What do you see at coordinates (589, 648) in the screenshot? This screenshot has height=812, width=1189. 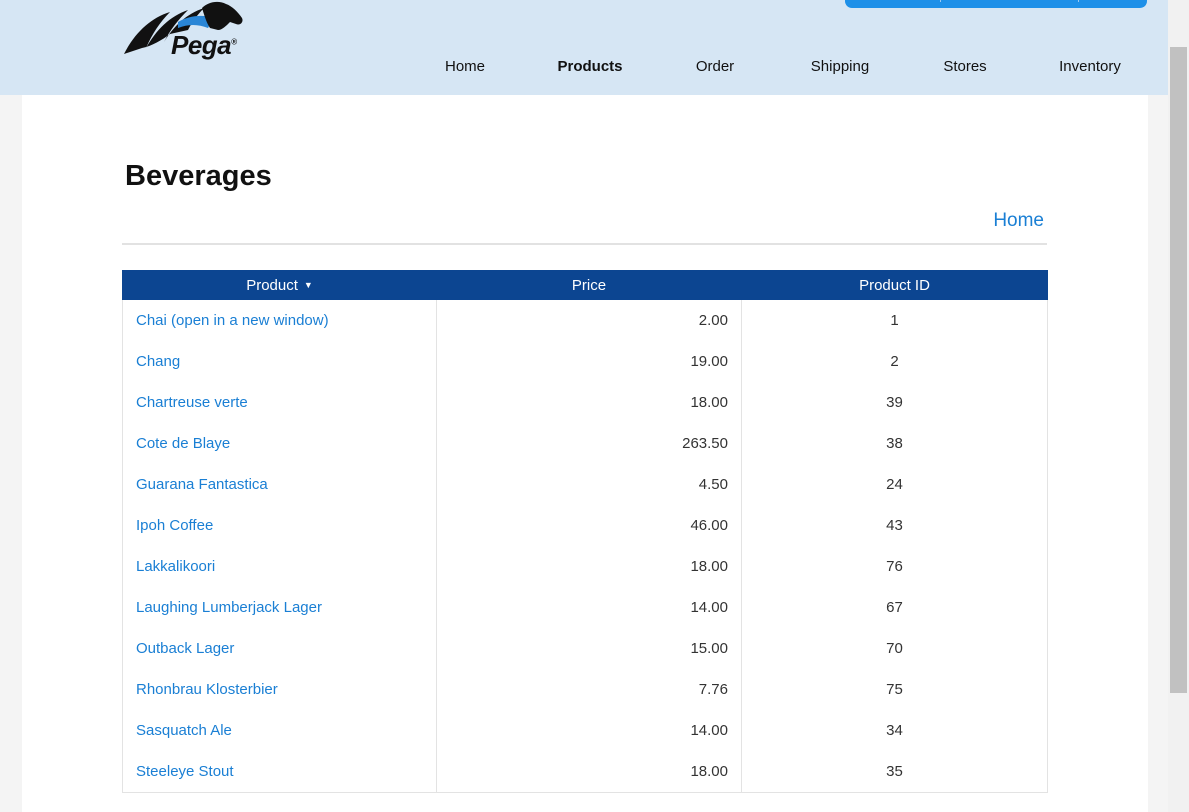 I see `price-cell: 15.00` at bounding box center [589, 648].